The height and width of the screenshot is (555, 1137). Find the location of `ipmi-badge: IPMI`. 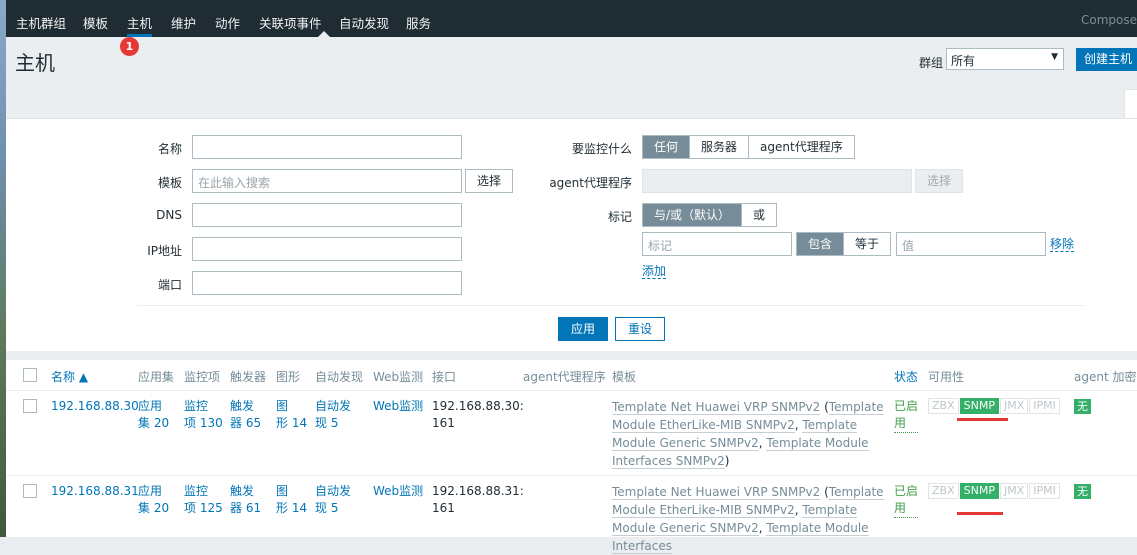

ipmi-badge: IPMI is located at coordinates (1044, 491).